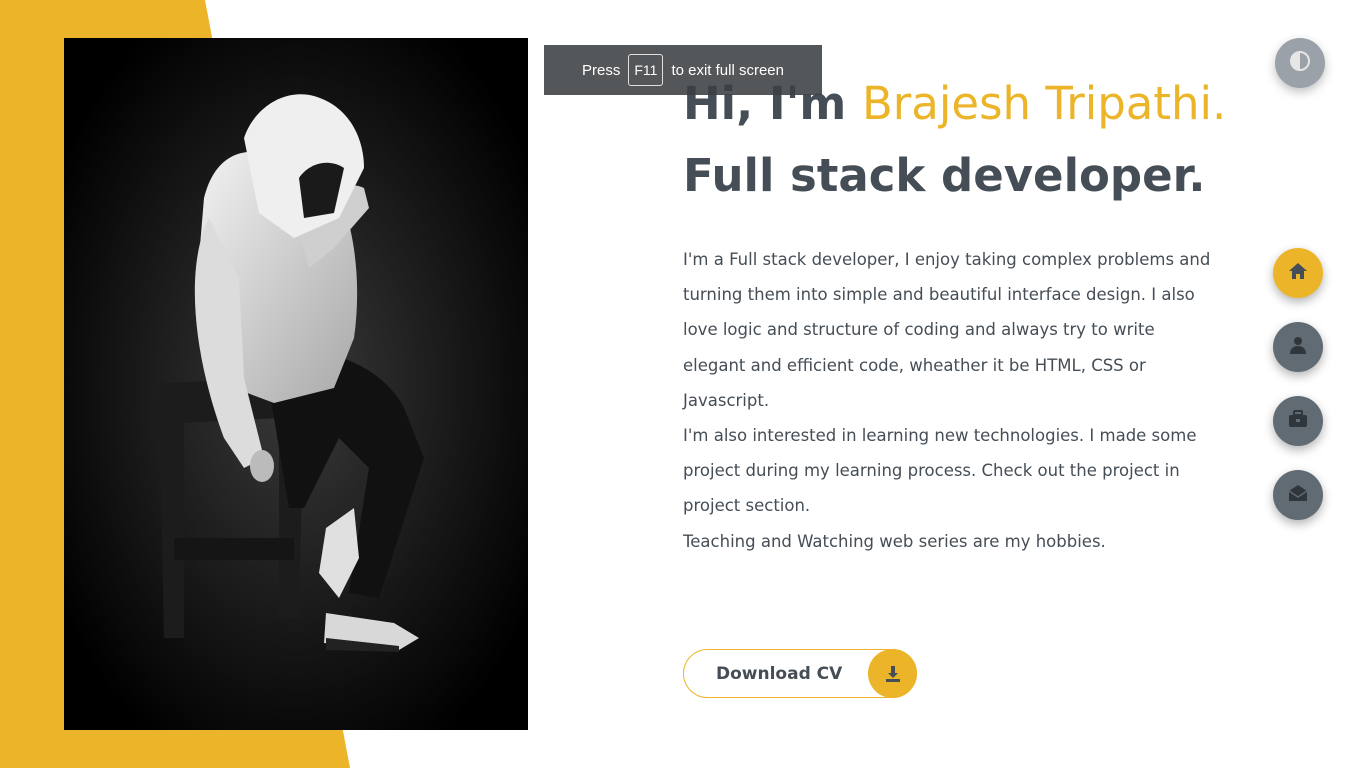 The height and width of the screenshot is (768, 1366). Describe the element at coordinates (646, 70) in the screenshot. I see `f11-key-badge: F11` at that location.